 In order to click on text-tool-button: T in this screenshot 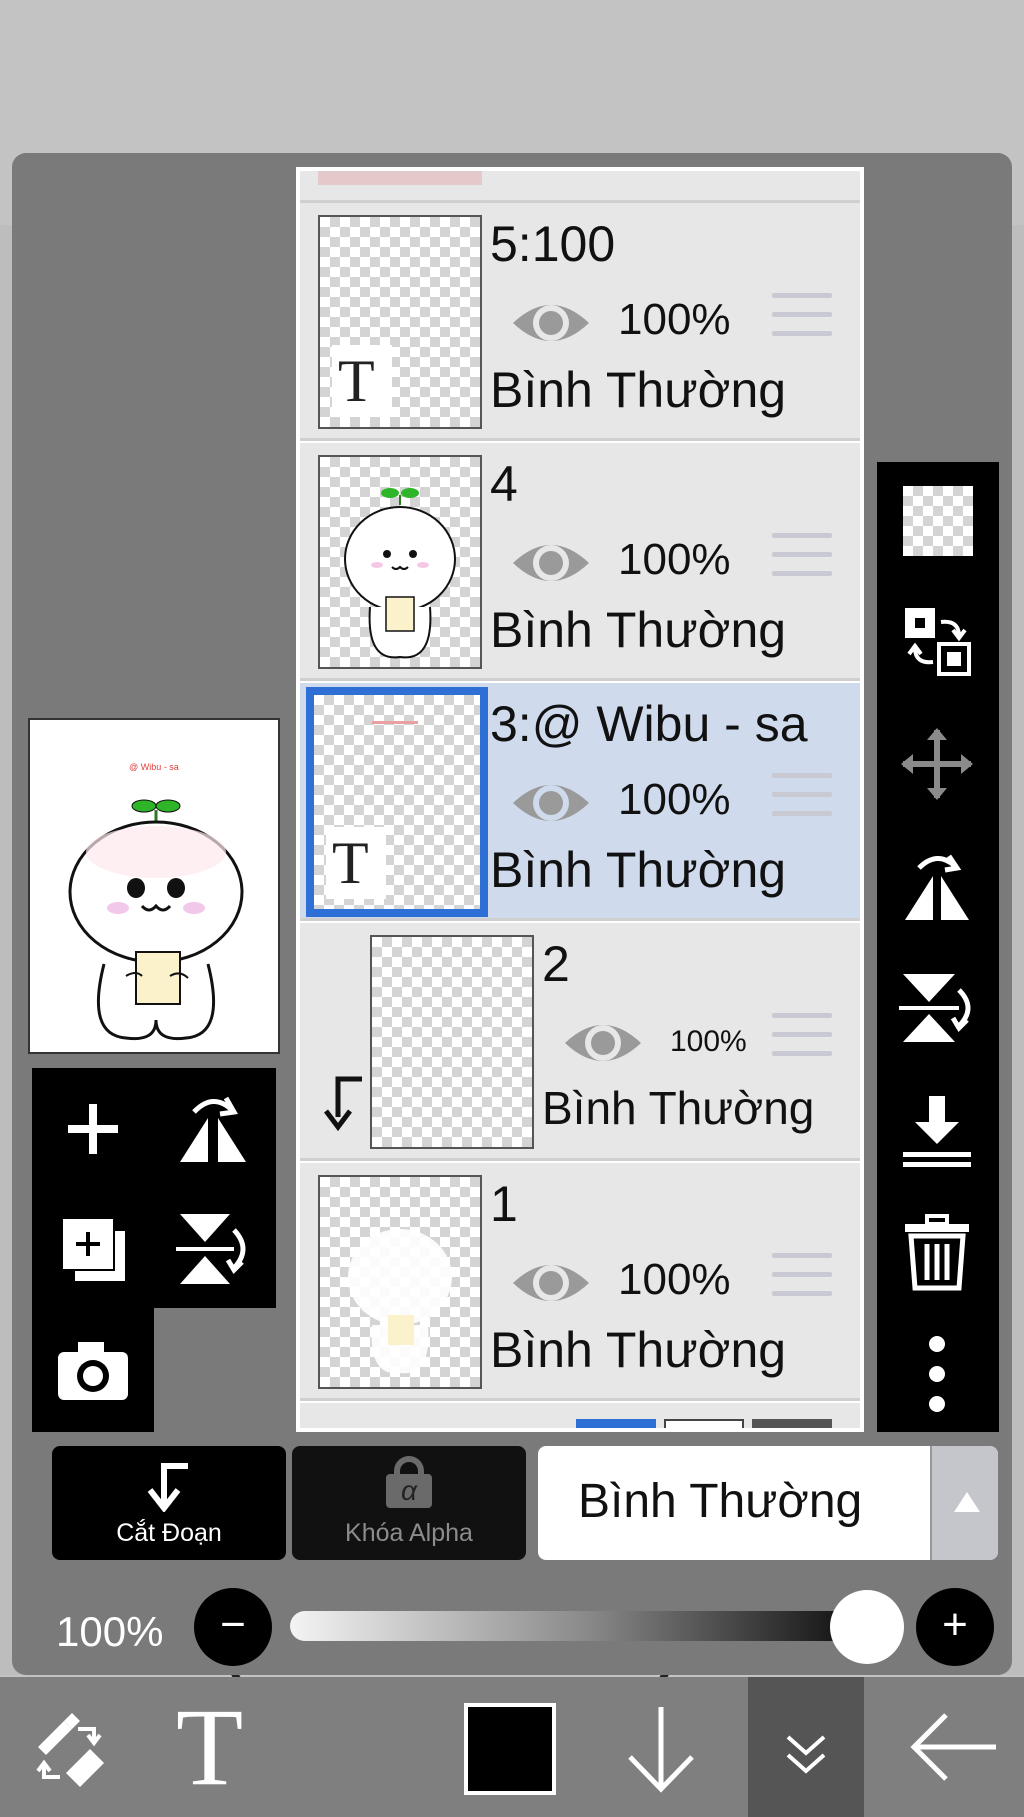, I will do `click(226, 1747)`.